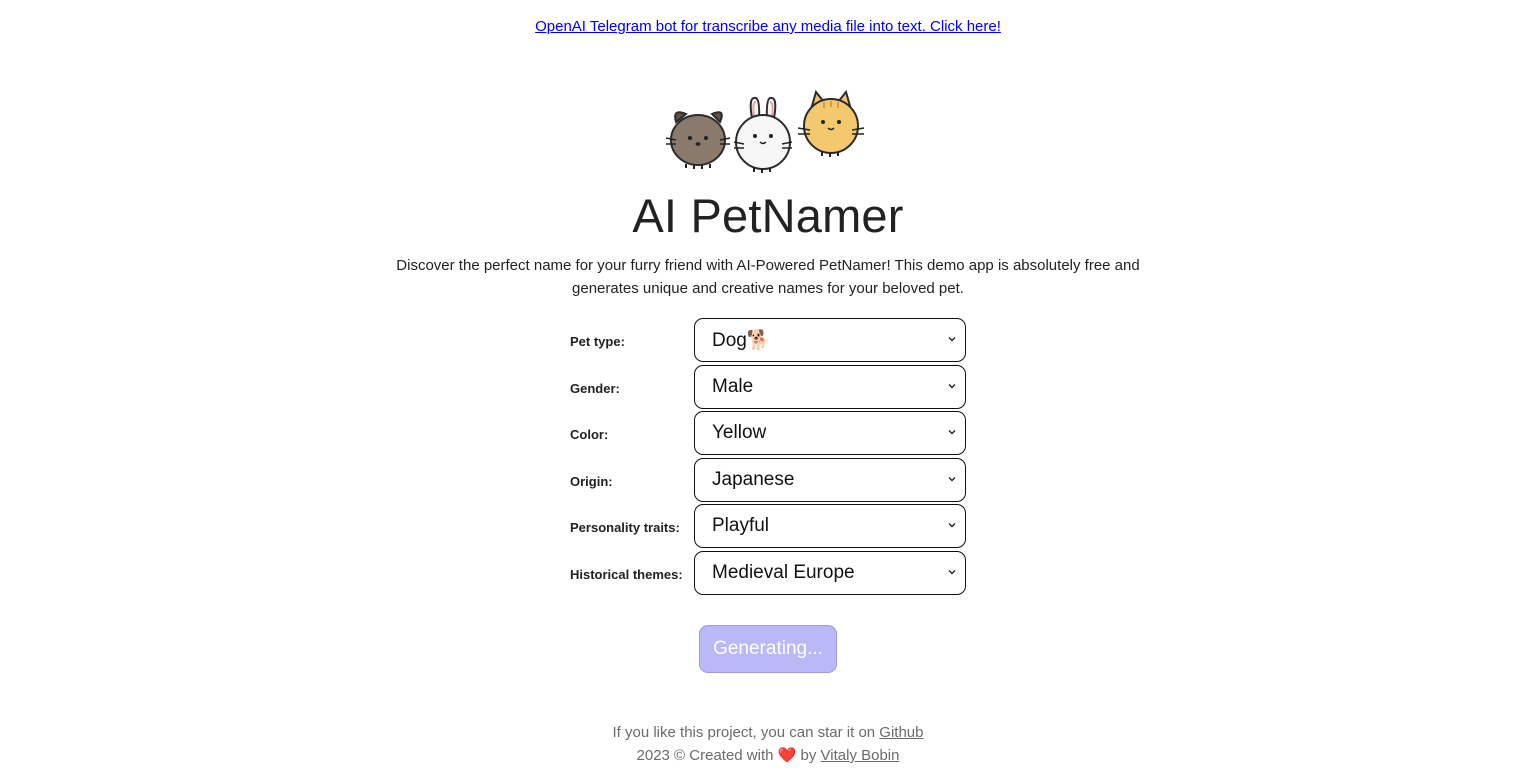 The width and height of the screenshot is (1536, 777). Describe the element at coordinates (783, 572) in the screenshot. I see `historical-themes-value: Medieval Europe` at that location.